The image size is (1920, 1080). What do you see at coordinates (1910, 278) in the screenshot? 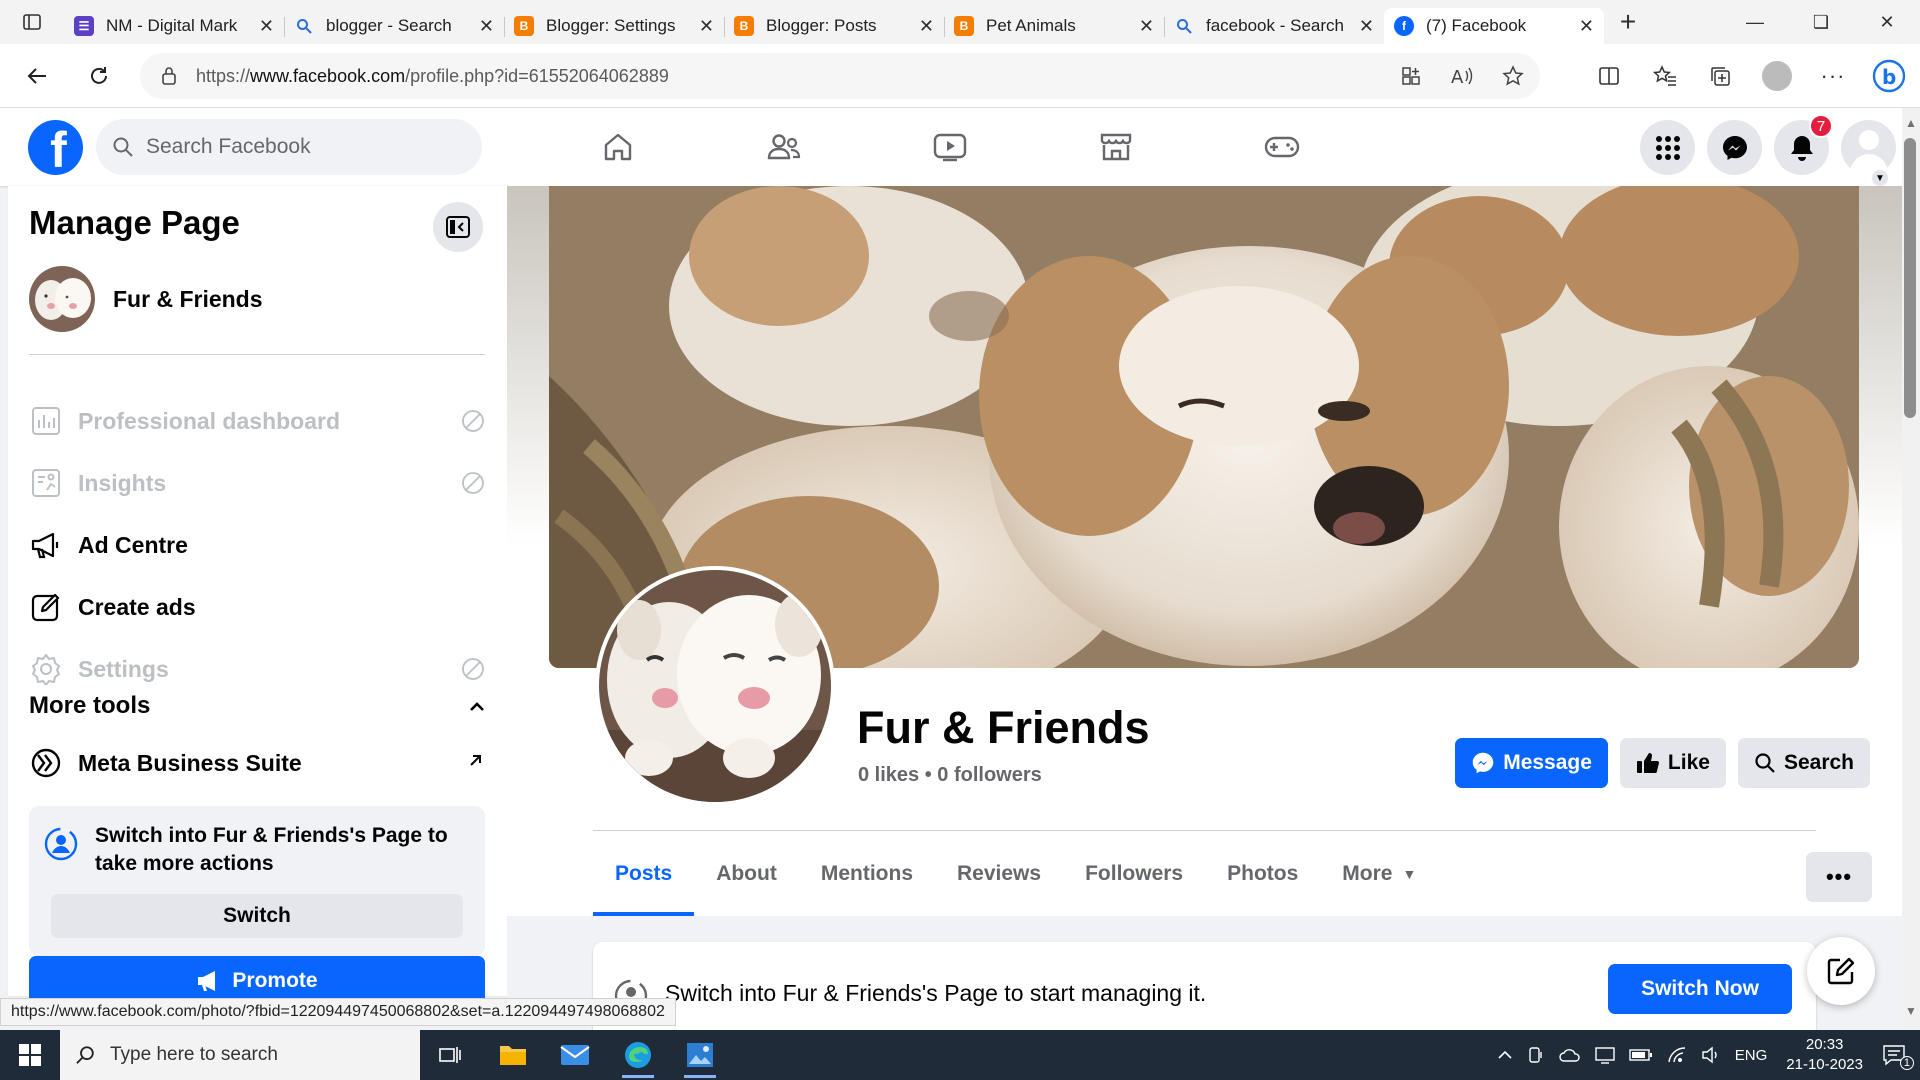
I see `scrollbar-thumb` at bounding box center [1910, 278].